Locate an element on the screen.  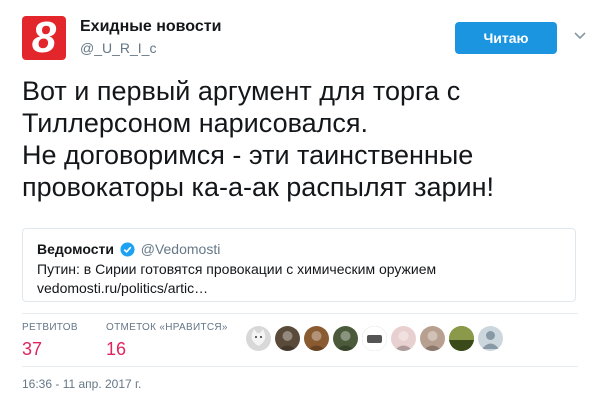
liker-avatars is located at coordinates (376, 338).